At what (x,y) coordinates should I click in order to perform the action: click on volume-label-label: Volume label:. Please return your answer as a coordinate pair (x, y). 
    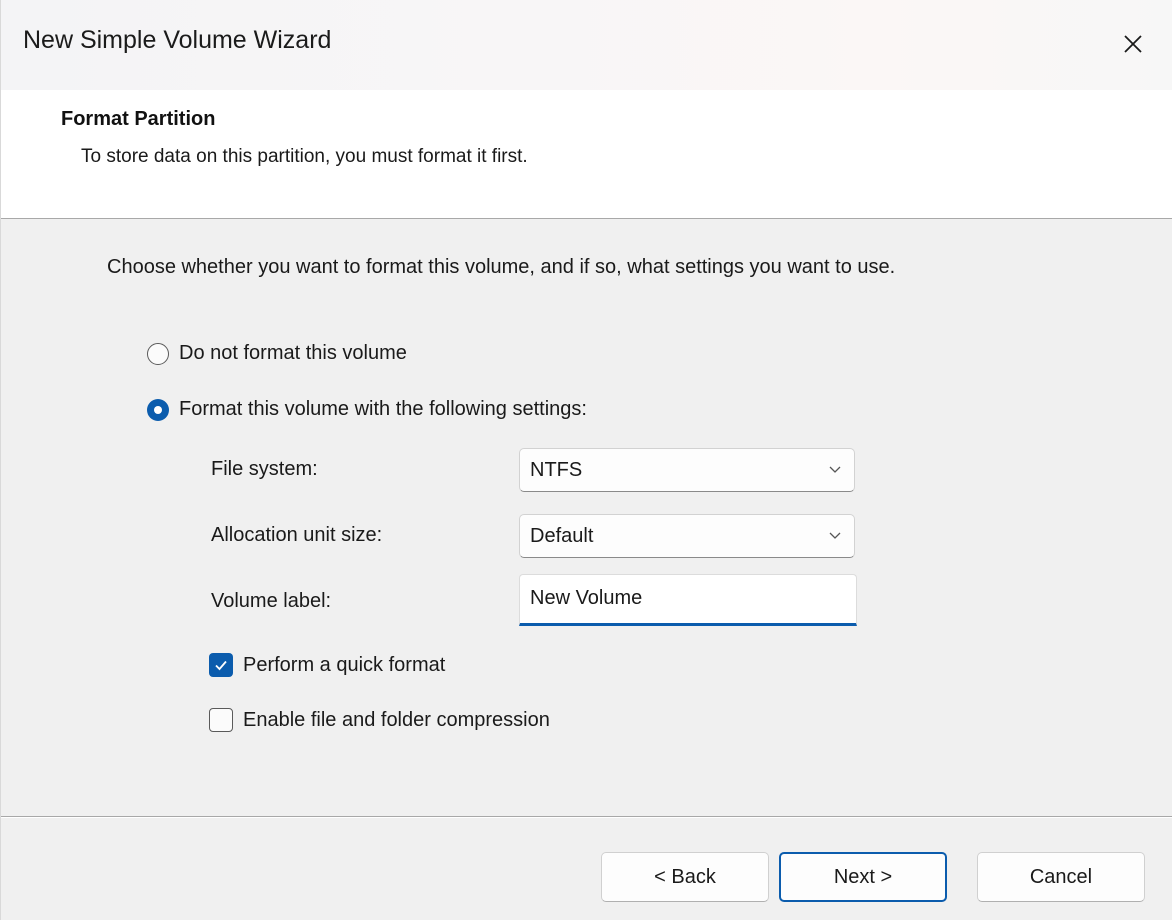
    Looking at the image, I should click on (271, 601).